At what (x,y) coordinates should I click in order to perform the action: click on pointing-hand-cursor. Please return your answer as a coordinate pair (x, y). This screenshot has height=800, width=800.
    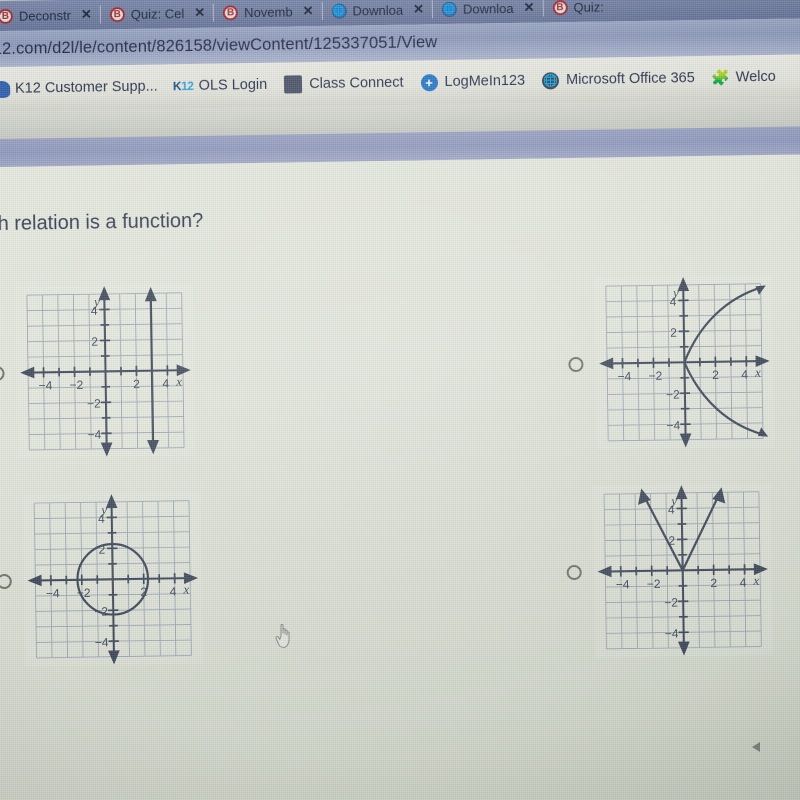
    Looking at the image, I should click on (282, 636).